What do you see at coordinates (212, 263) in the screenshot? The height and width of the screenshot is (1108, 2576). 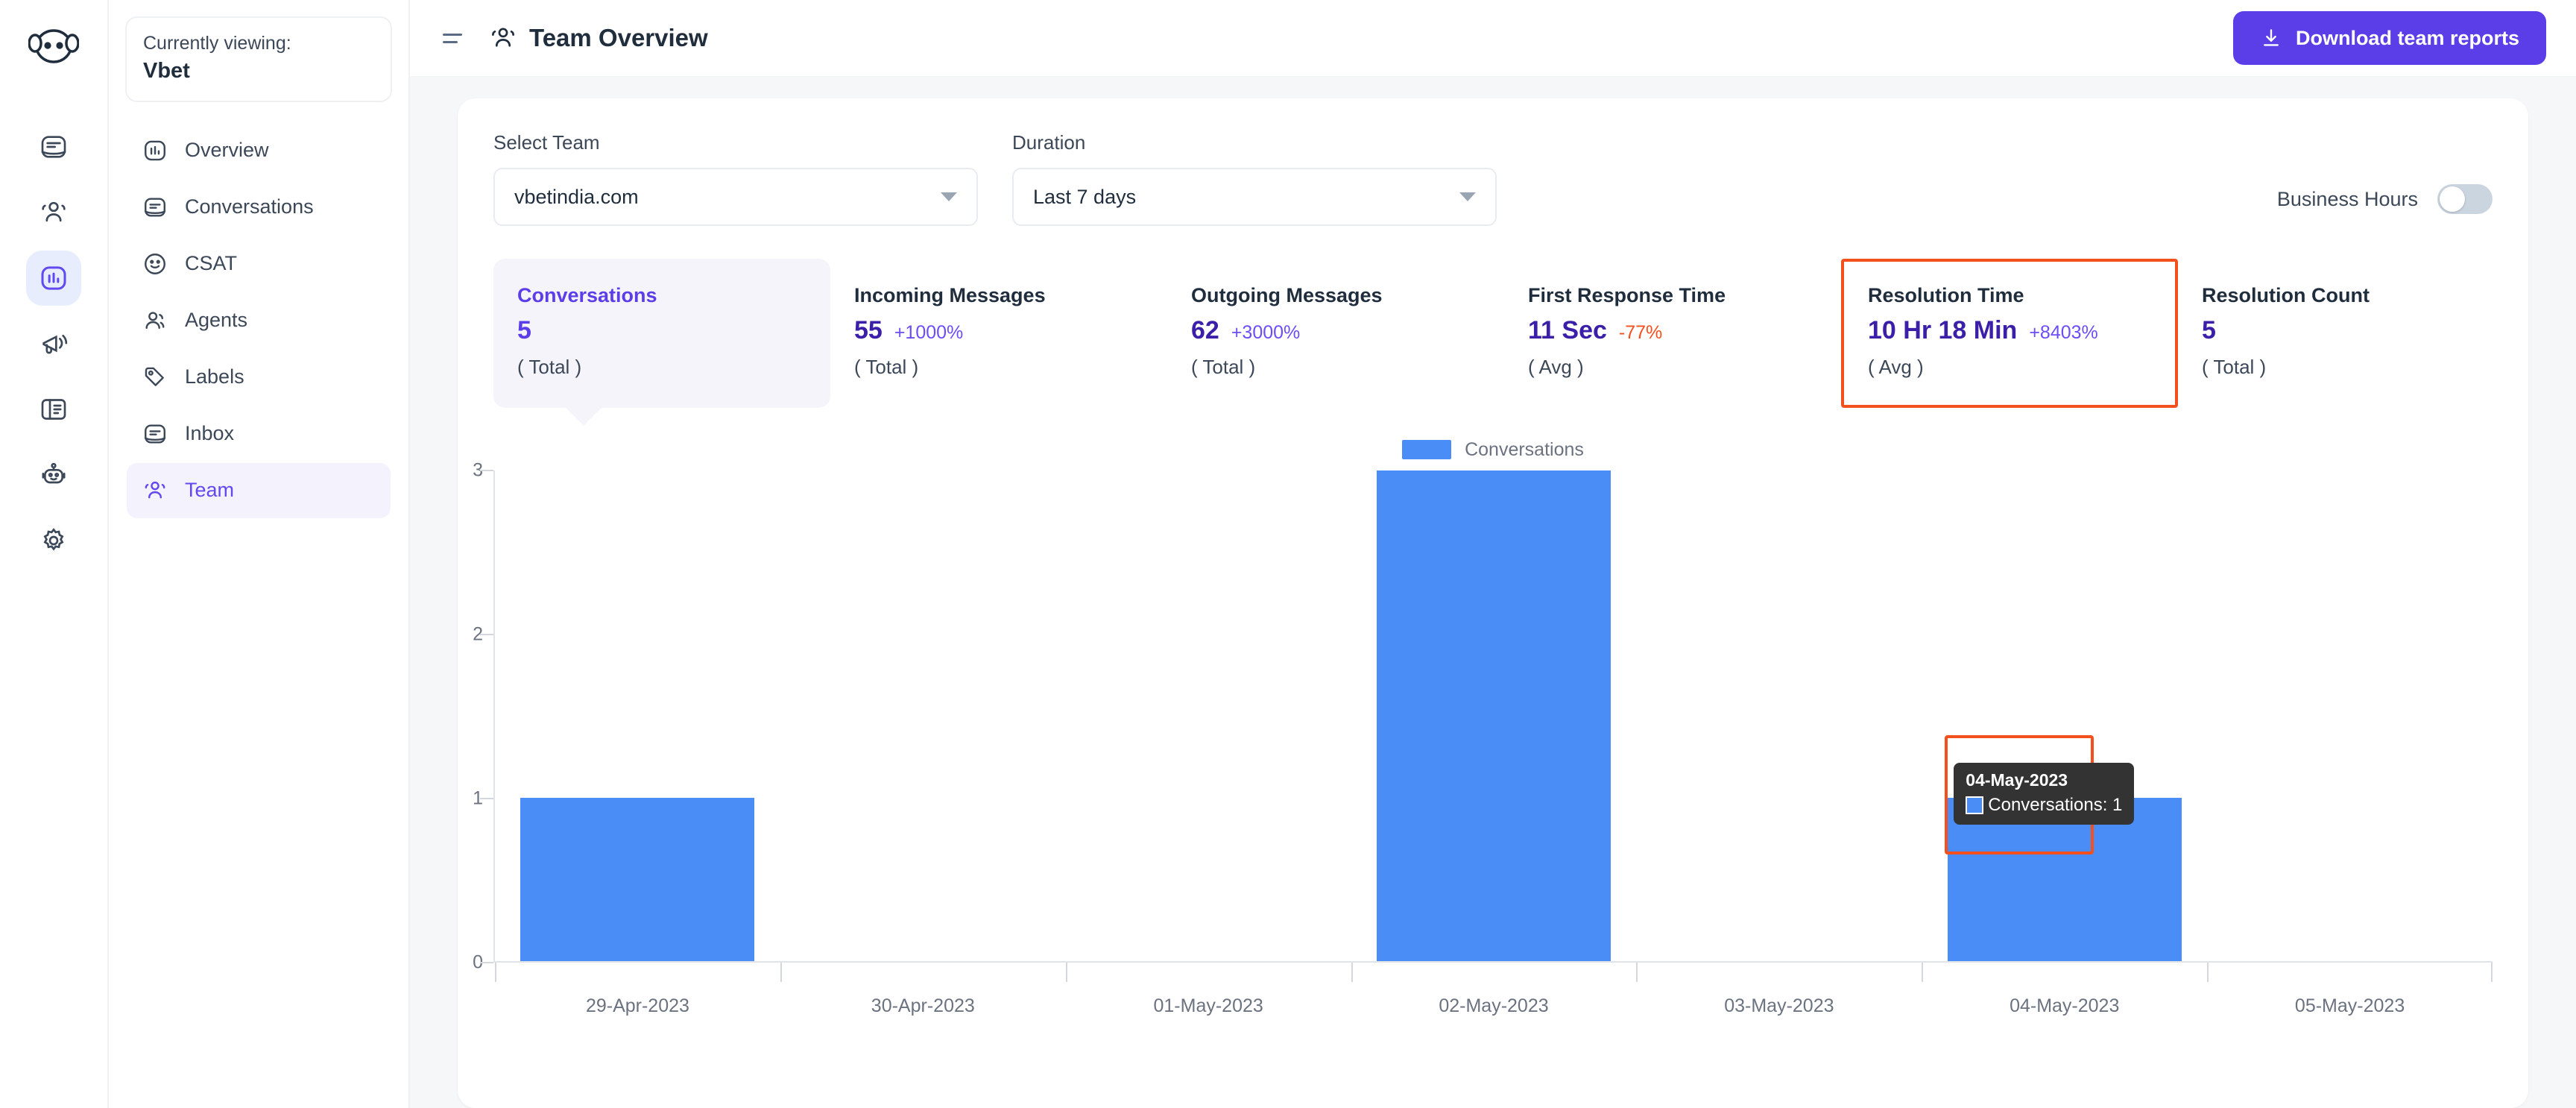 I see `sidebar-item-label: CSAT` at bounding box center [212, 263].